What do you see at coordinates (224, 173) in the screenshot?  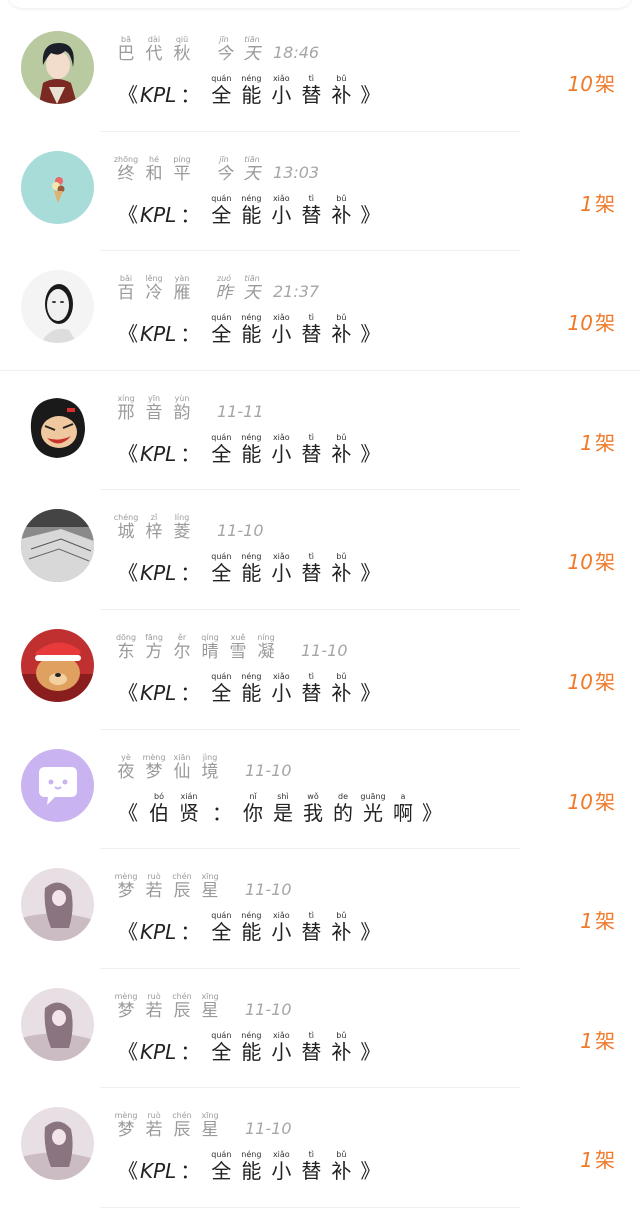 I see `hanzi: 今` at bounding box center [224, 173].